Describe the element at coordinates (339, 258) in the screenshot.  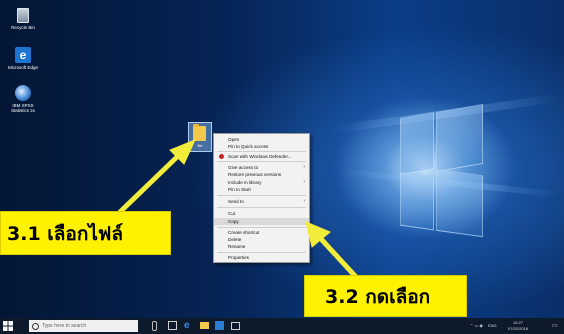
I see `arrow-to-copy` at that location.